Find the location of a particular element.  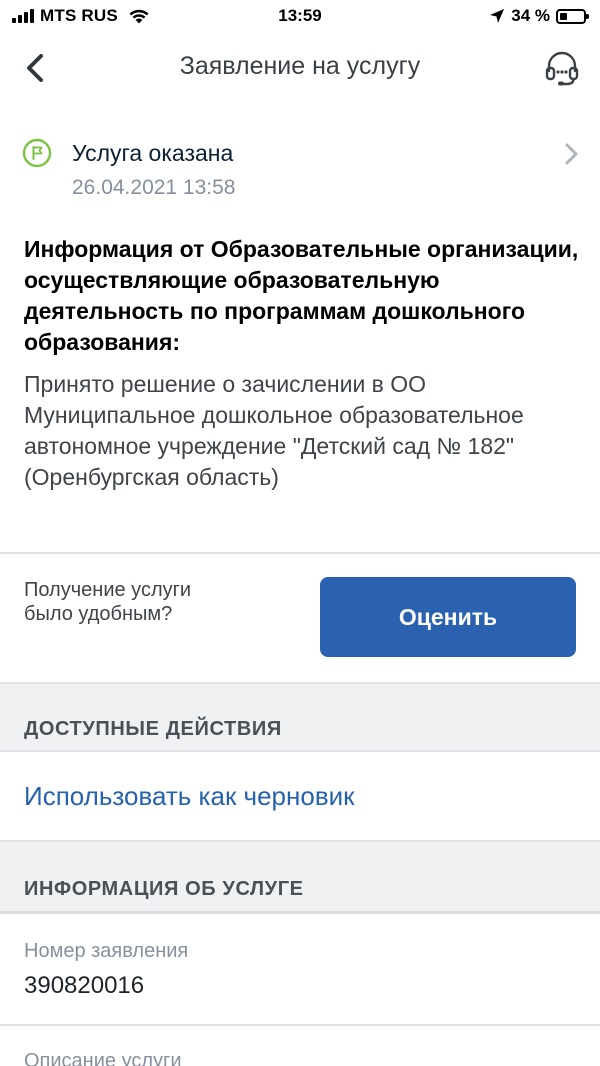

status-date: 26.04.2021 13:58 is located at coordinates (154, 187).